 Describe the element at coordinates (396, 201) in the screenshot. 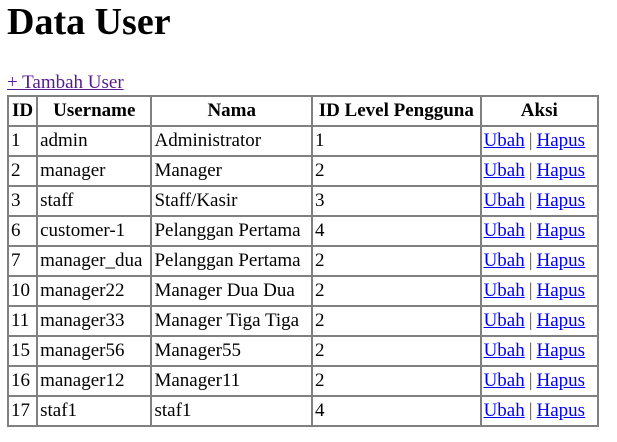

I see `cell-level: 3` at that location.